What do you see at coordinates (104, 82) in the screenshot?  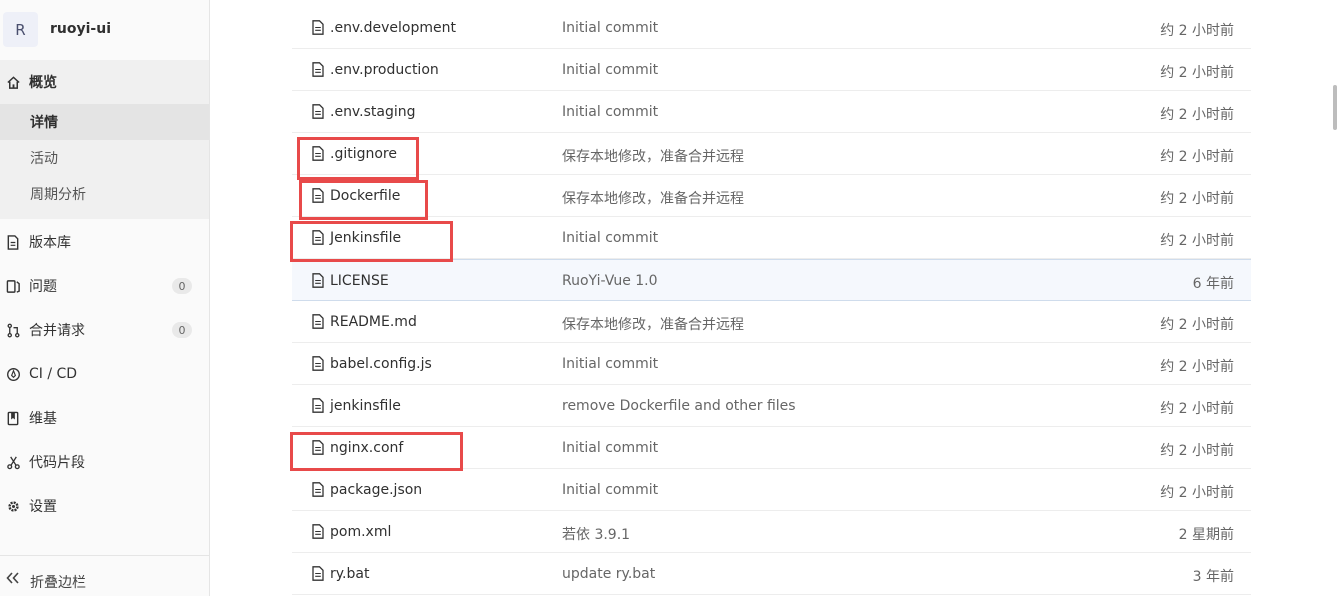 I see `nav-overview: 概览` at bounding box center [104, 82].